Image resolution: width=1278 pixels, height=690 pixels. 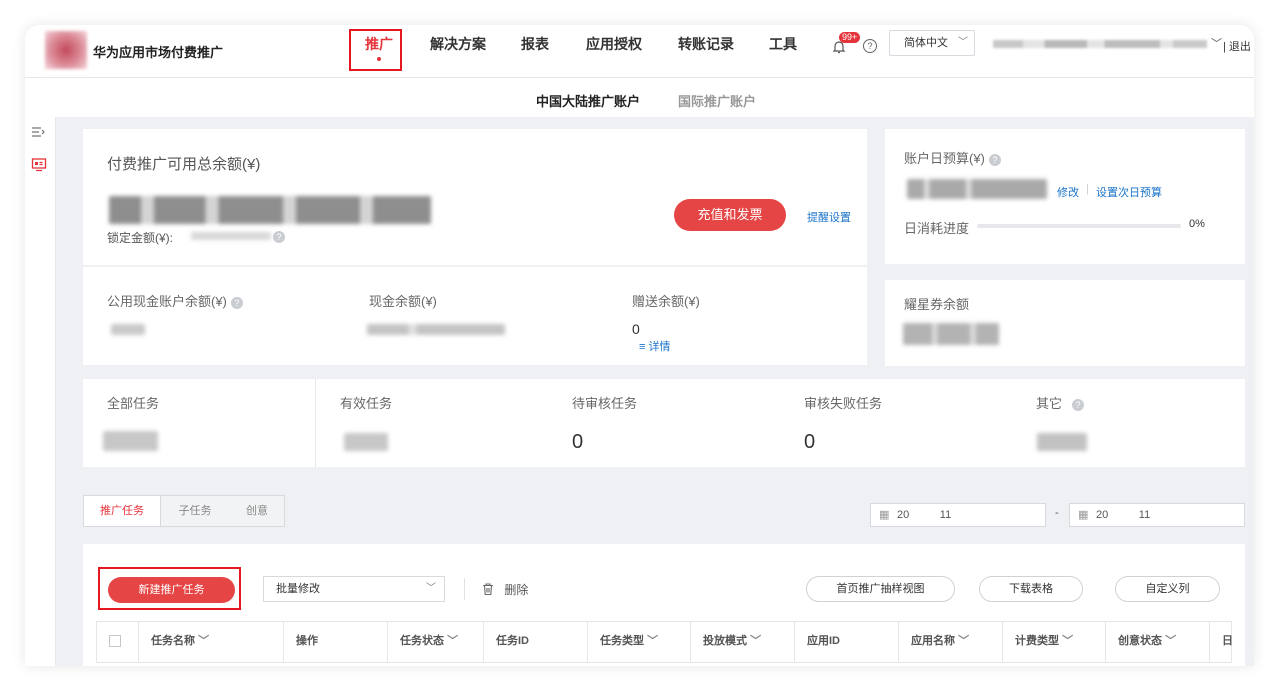 What do you see at coordinates (422, 641) in the screenshot?
I see `column-header-task-status-label: 任务状态` at bounding box center [422, 641].